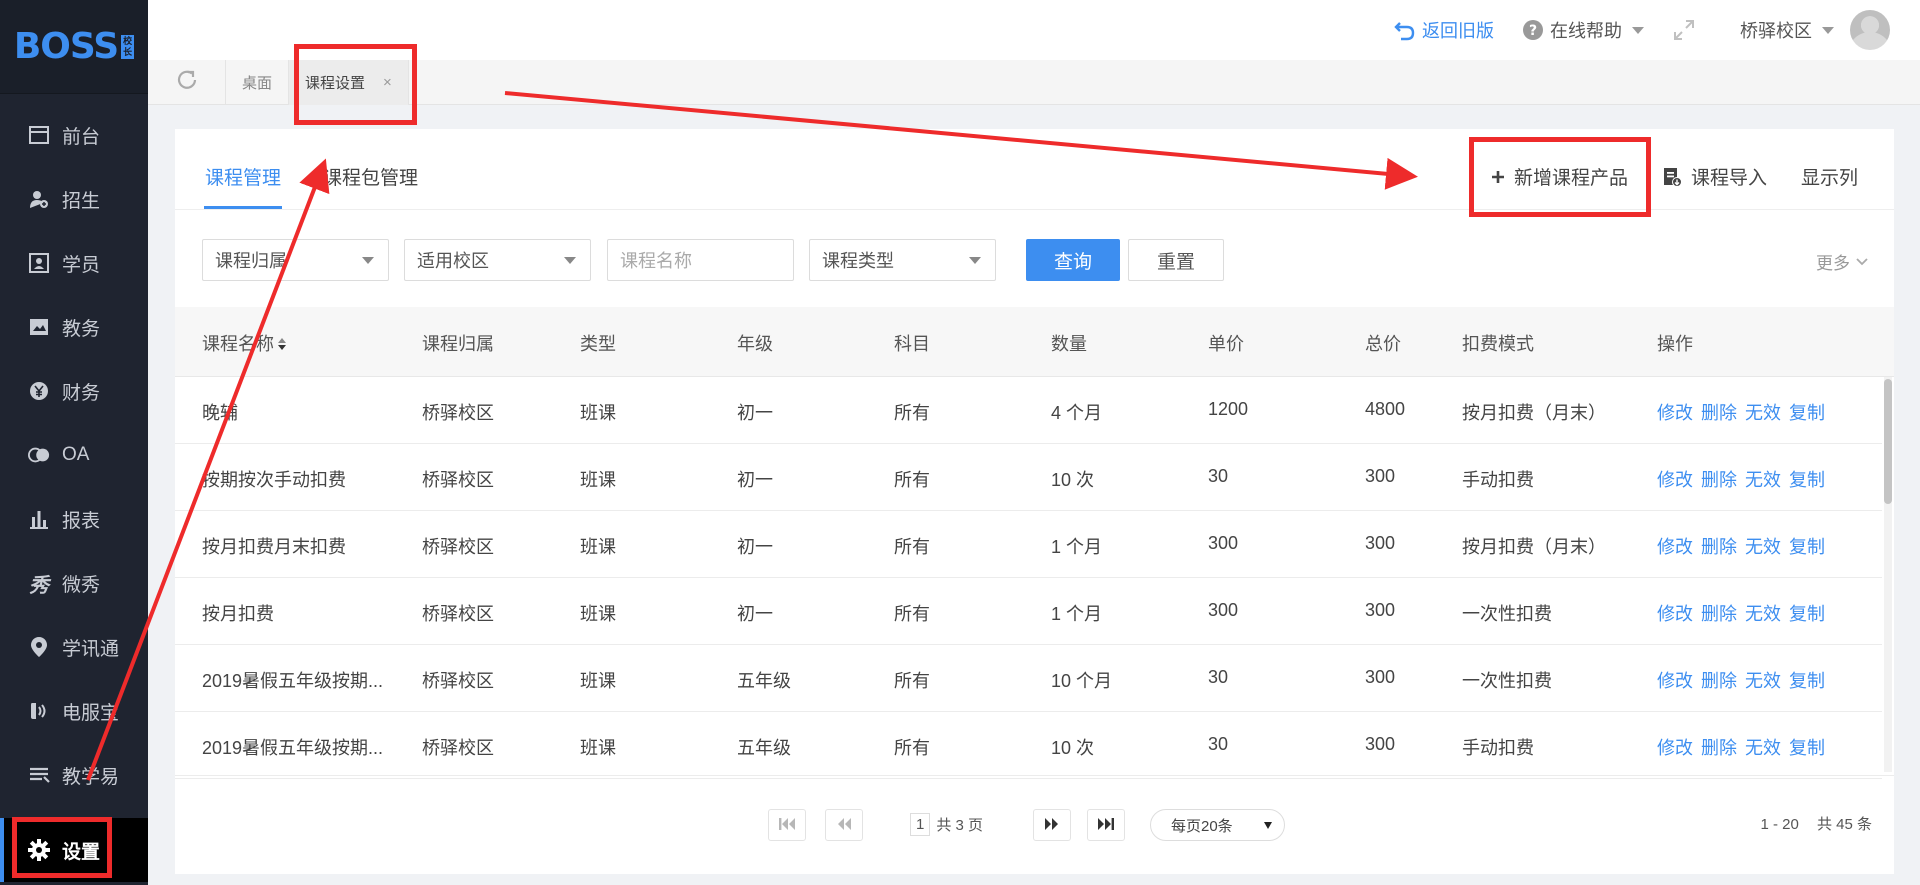 Image resolution: width=1920 pixels, height=885 pixels. I want to click on col-course-name: 课程名称, so click(244, 343).